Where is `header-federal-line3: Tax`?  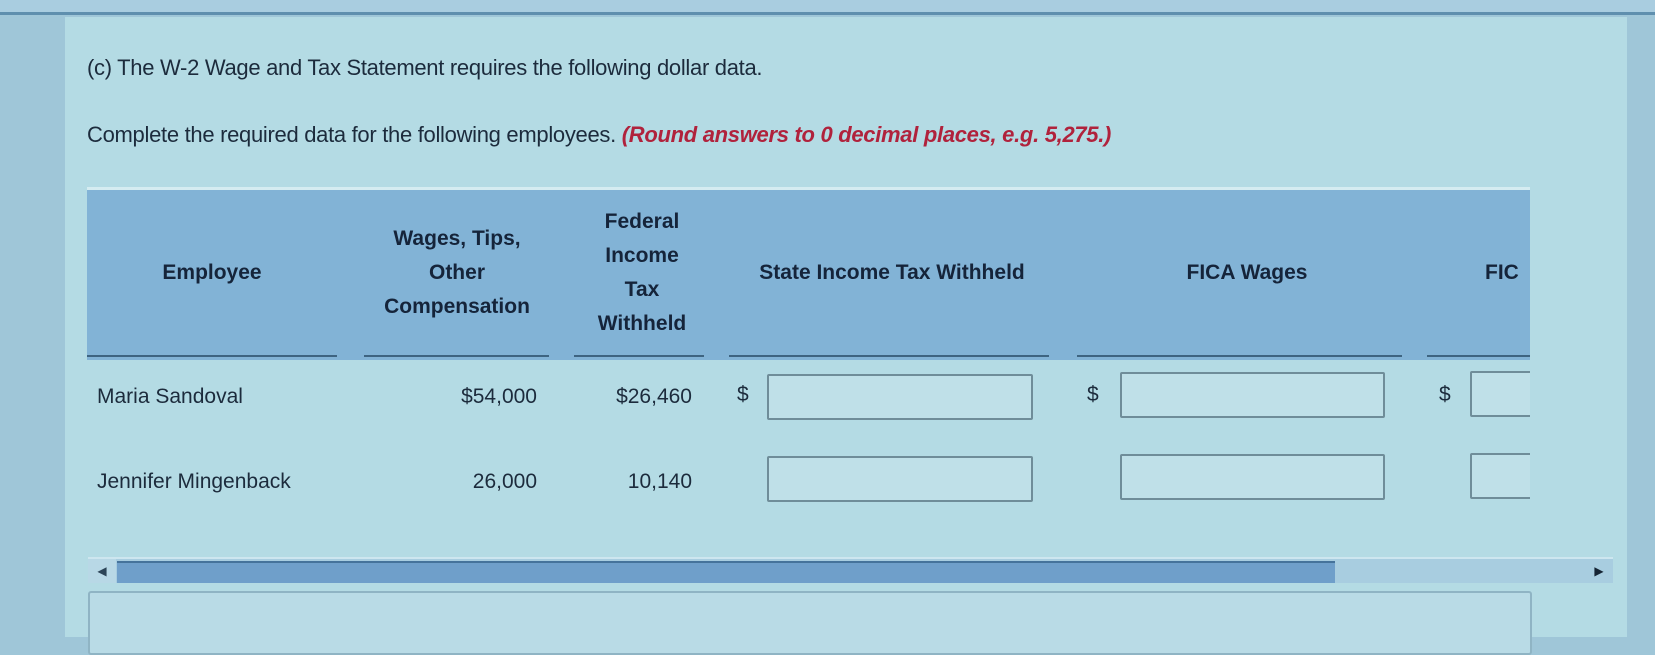
header-federal-line3: Tax is located at coordinates (642, 289).